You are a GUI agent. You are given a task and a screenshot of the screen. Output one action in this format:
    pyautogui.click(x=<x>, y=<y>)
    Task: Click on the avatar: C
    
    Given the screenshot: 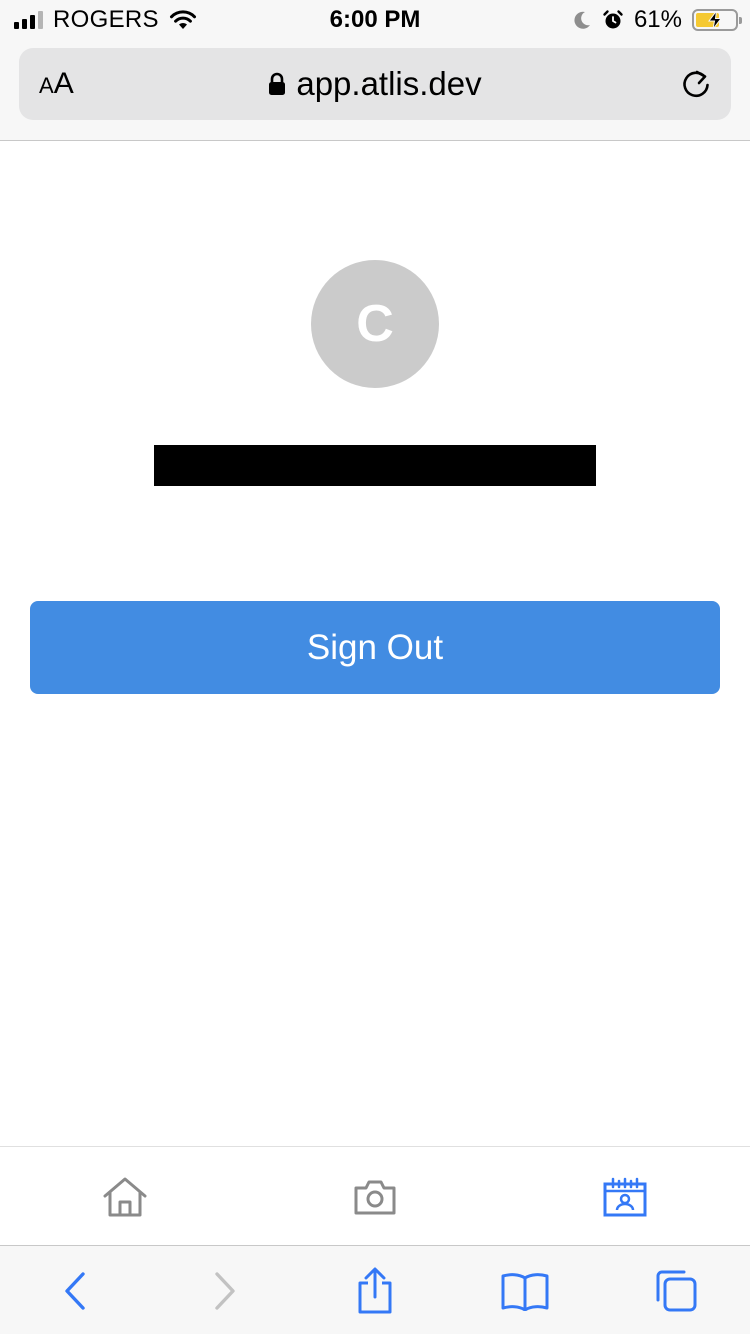 What is the action you would take?
    pyautogui.click(x=375, y=324)
    